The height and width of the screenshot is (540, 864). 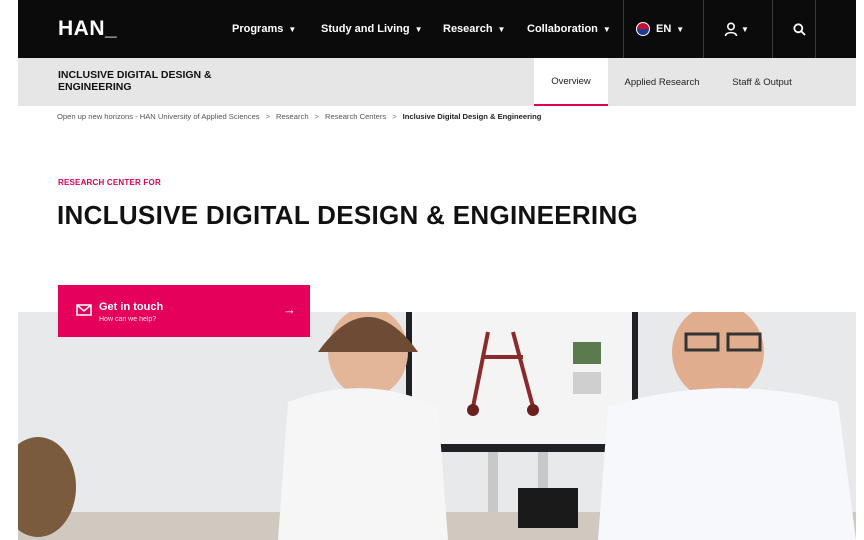 I want to click on tab-applied-research: Applied Research, so click(x=662, y=82).